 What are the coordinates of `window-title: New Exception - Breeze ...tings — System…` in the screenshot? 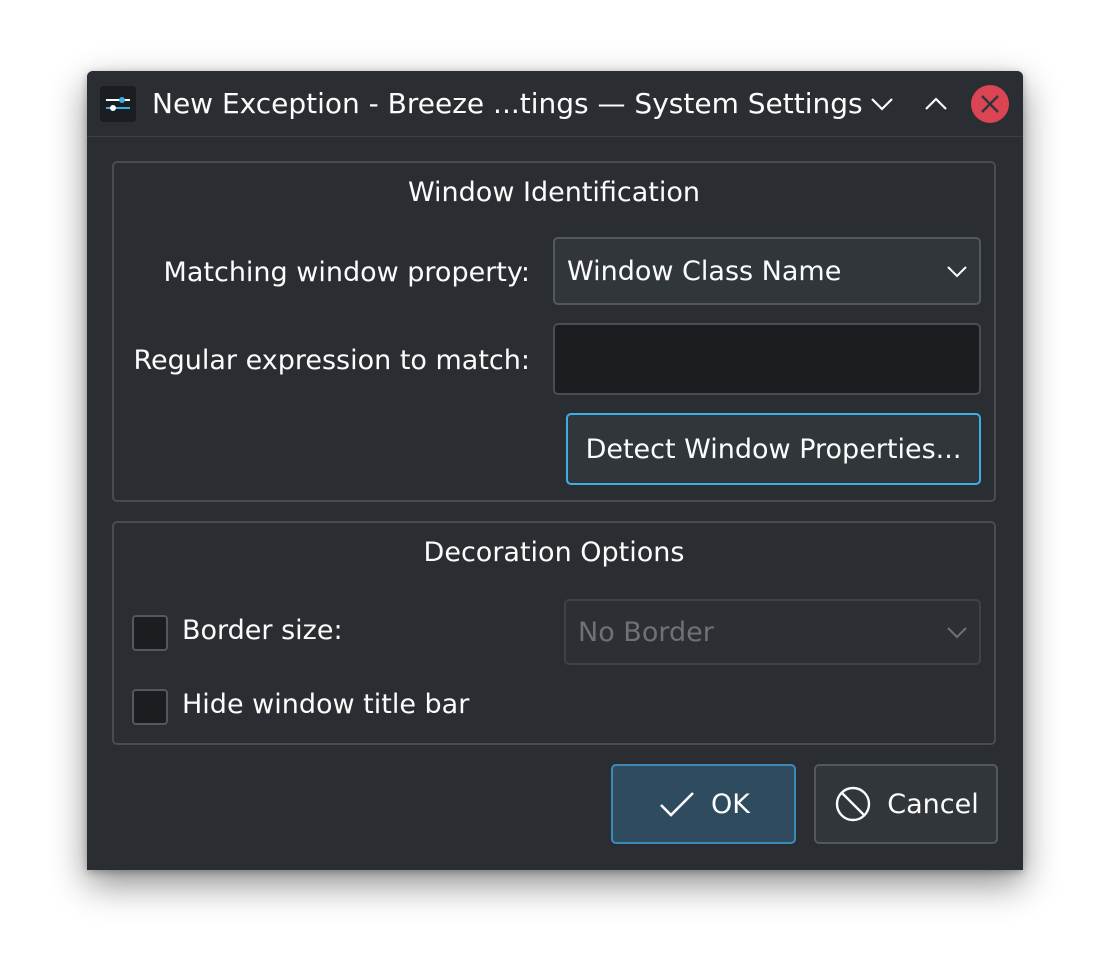 It's located at (507, 103).